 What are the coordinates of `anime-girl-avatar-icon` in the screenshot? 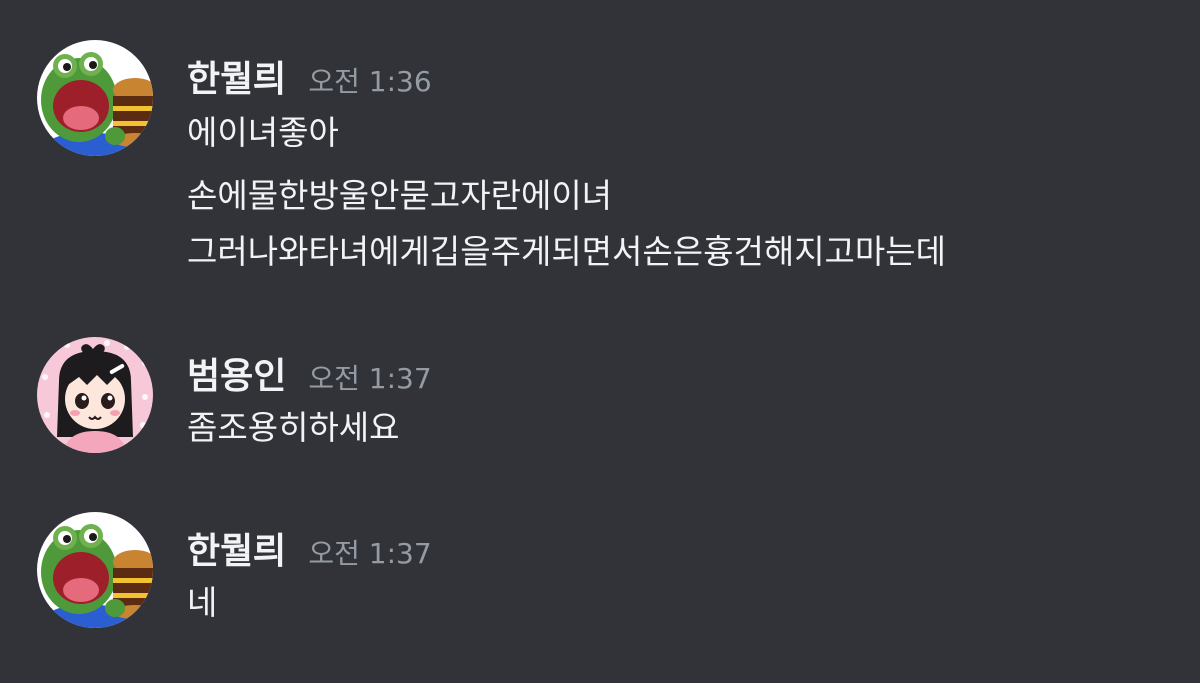 It's located at (95, 395).